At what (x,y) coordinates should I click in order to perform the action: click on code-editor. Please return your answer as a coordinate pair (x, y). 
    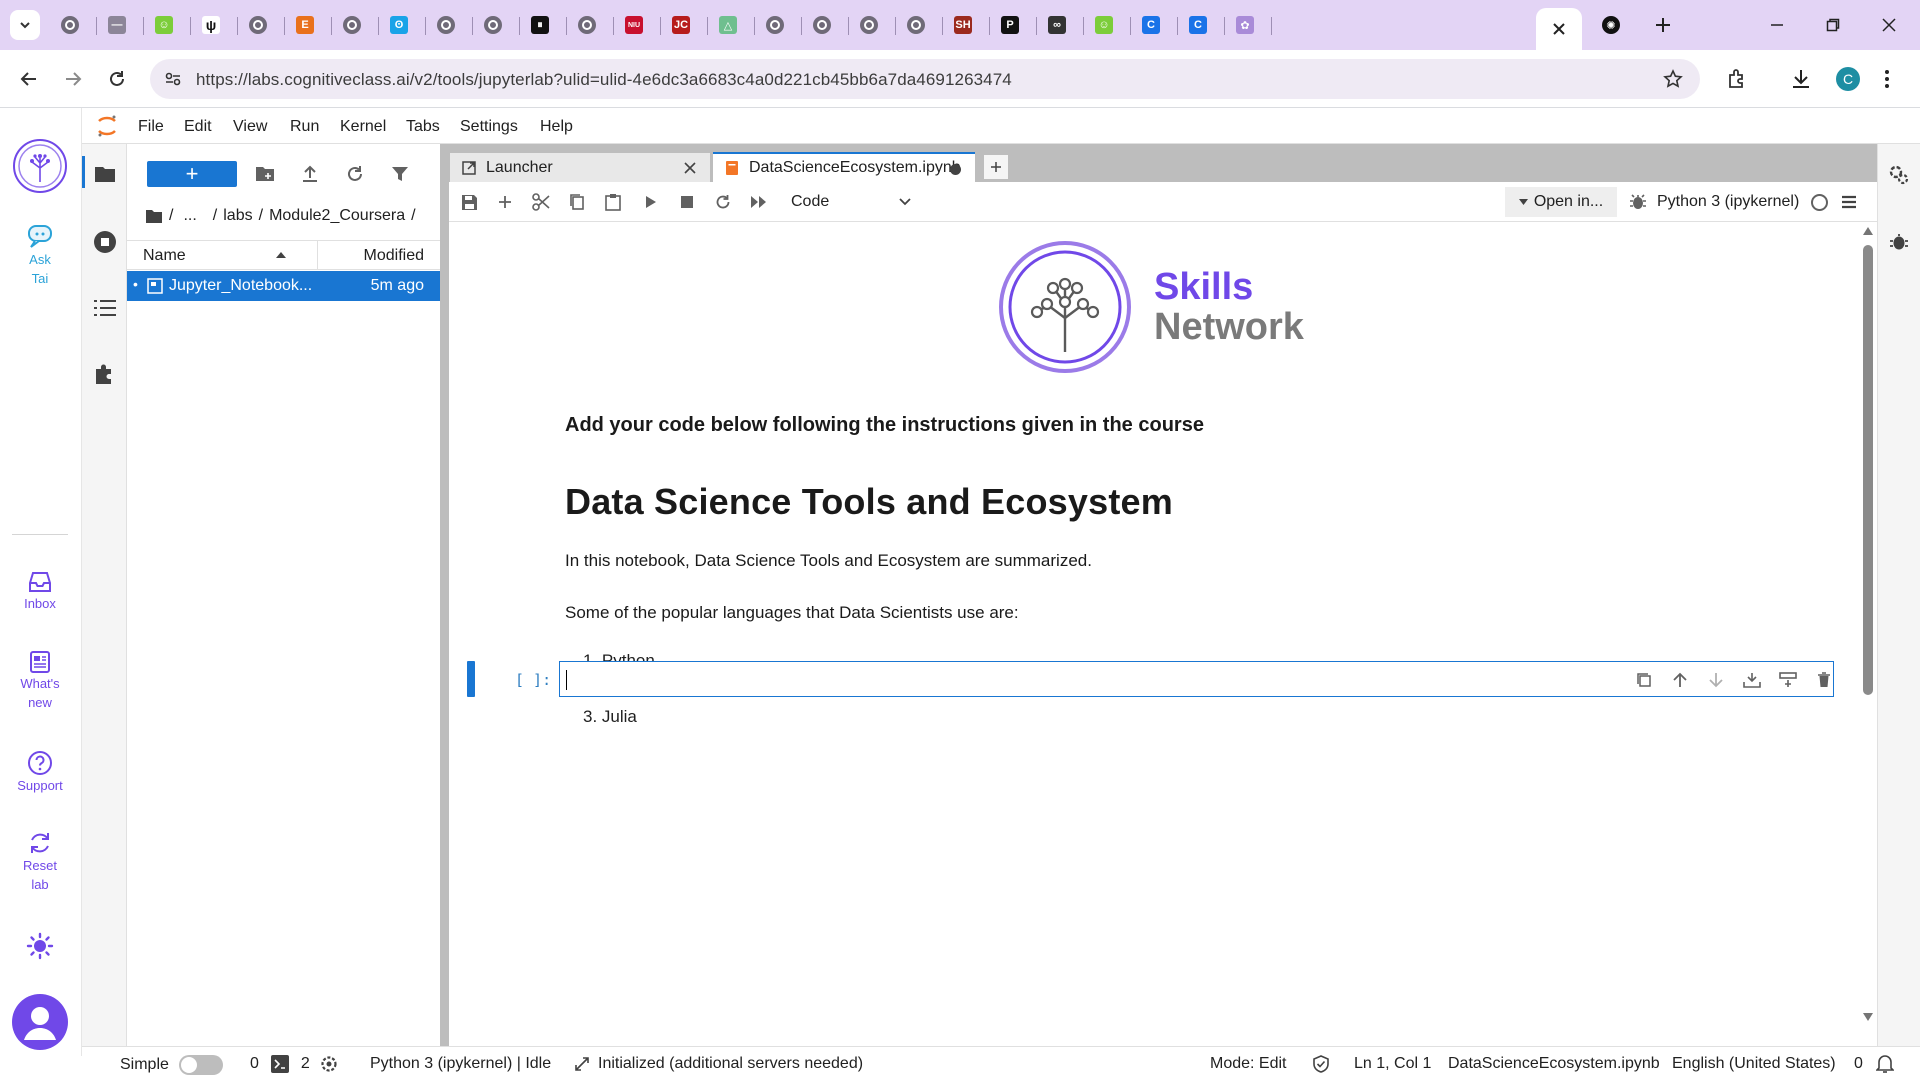
    Looking at the image, I should click on (1196, 679).